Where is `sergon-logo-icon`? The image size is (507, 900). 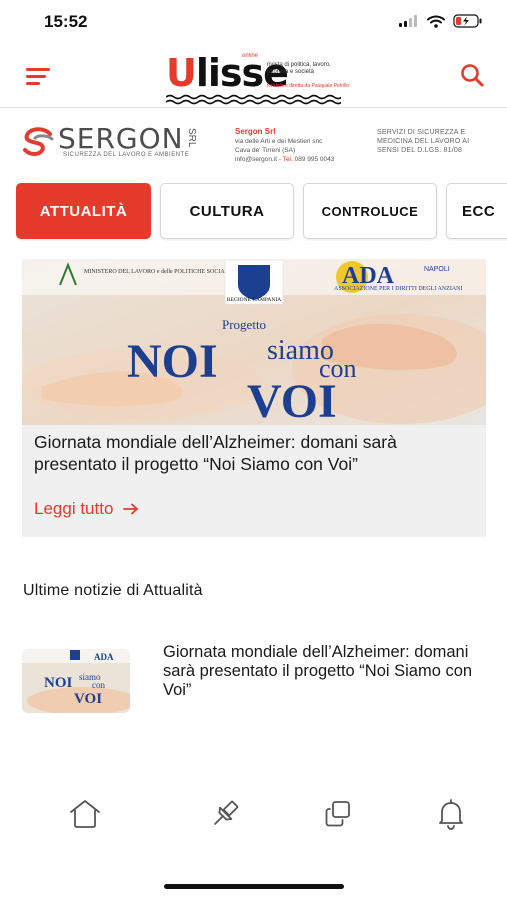
sergon-logo-icon is located at coordinates (38, 142).